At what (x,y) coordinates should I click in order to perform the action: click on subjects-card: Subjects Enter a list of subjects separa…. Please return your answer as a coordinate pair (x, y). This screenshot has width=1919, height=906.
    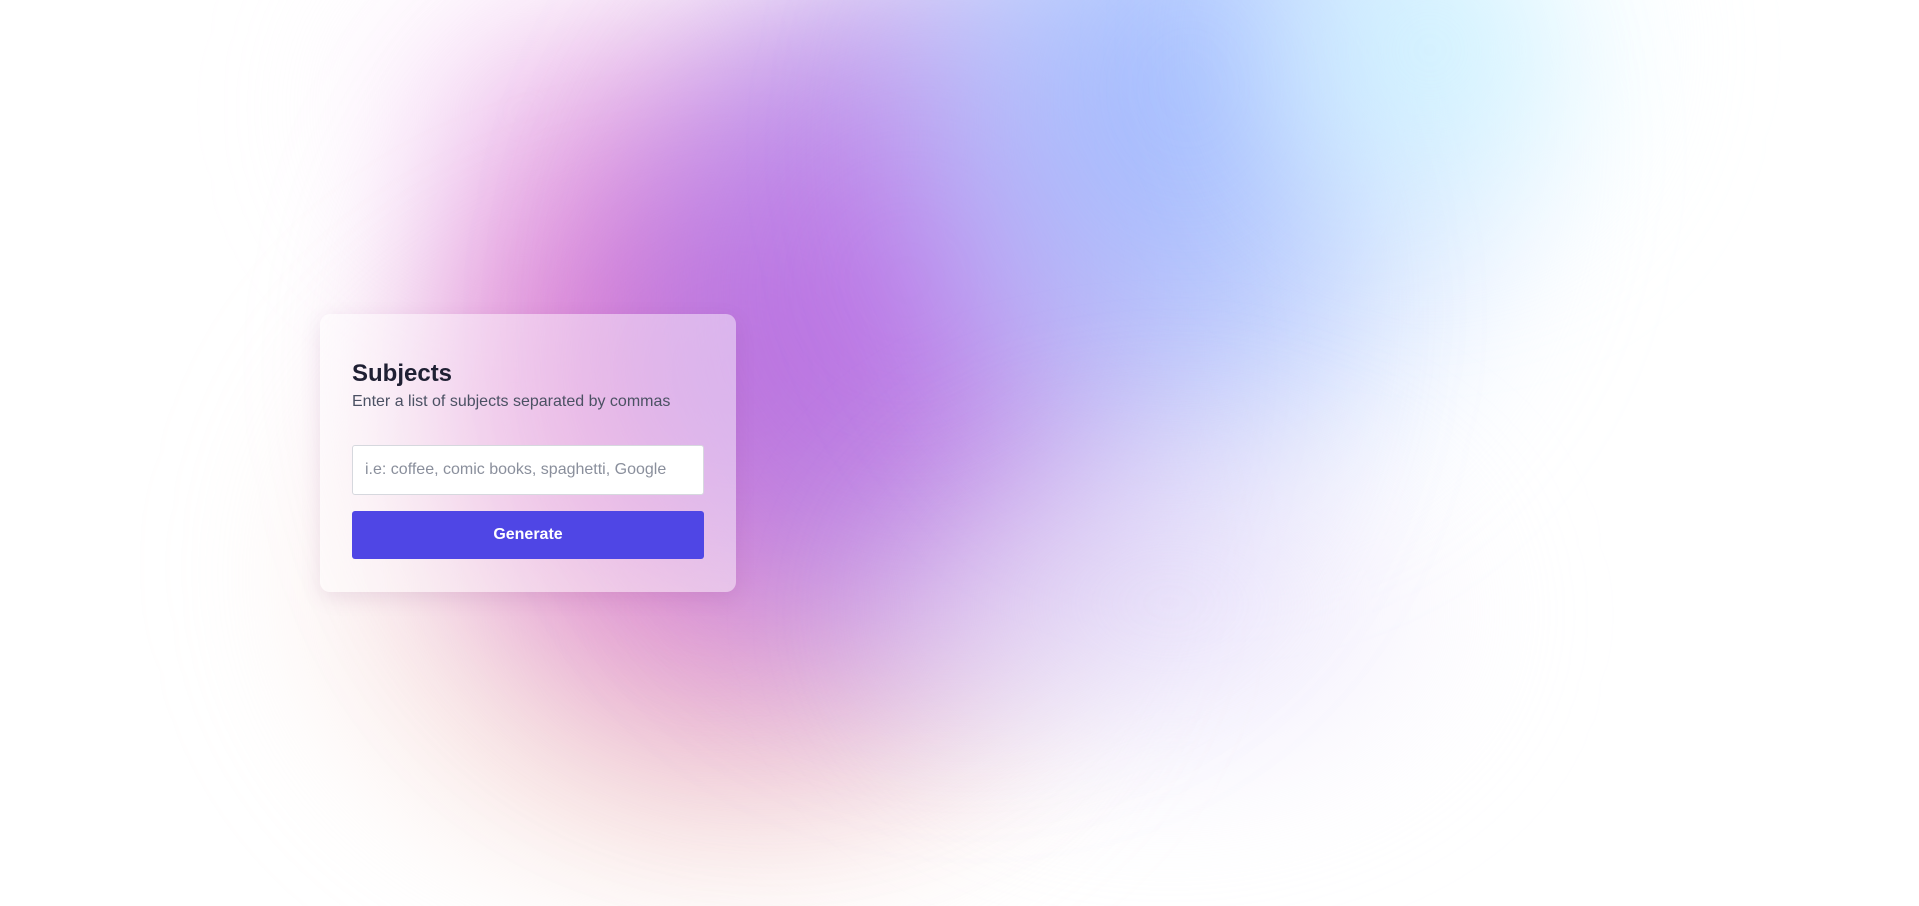
    Looking at the image, I should click on (528, 453).